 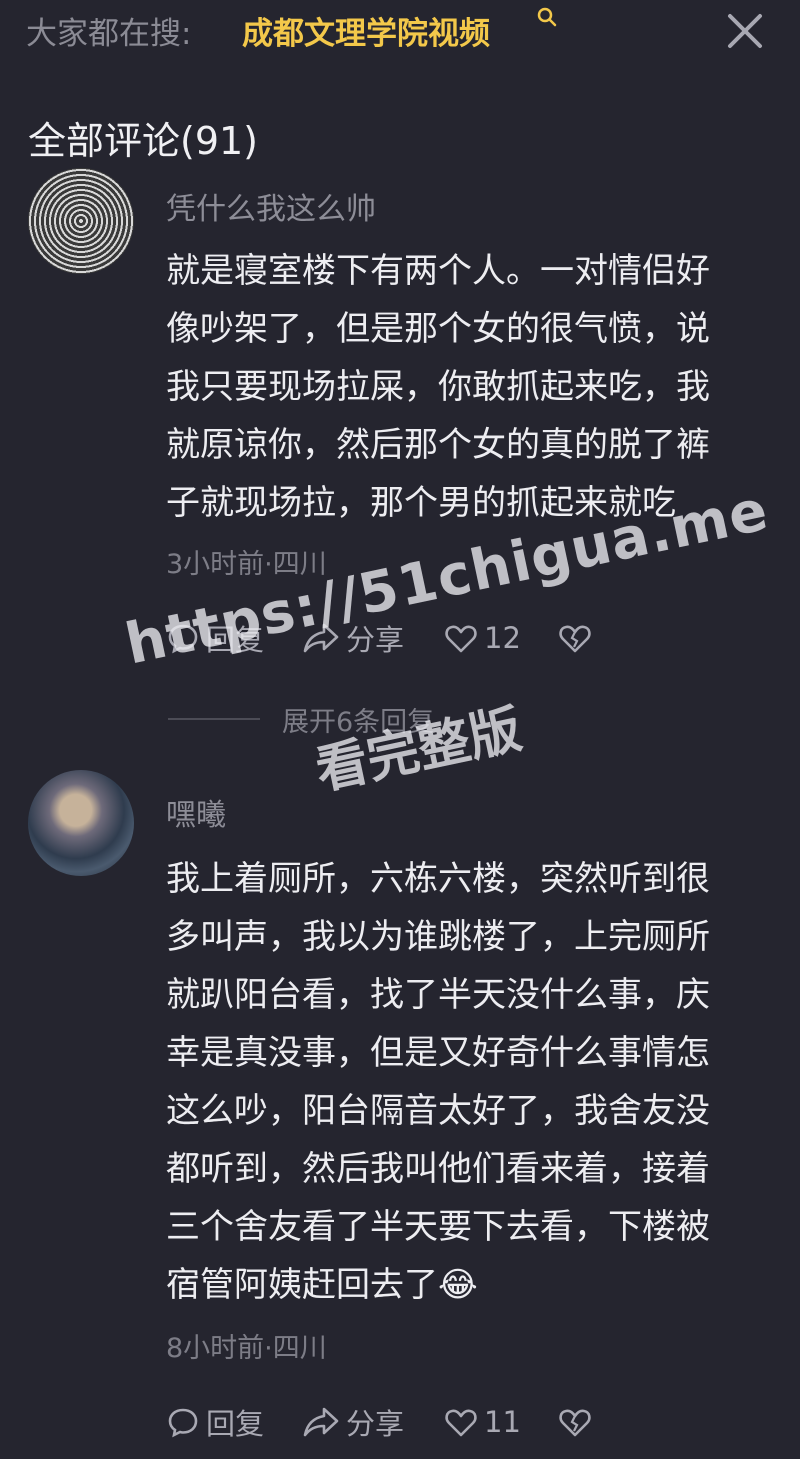 I want to click on share-icon, so click(x=321, y=1422).